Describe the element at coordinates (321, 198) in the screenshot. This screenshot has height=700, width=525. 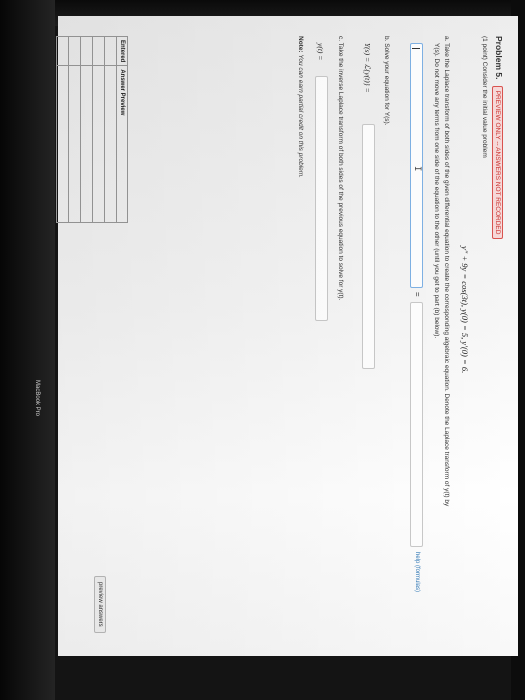
I see `yt-answer-input` at that location.